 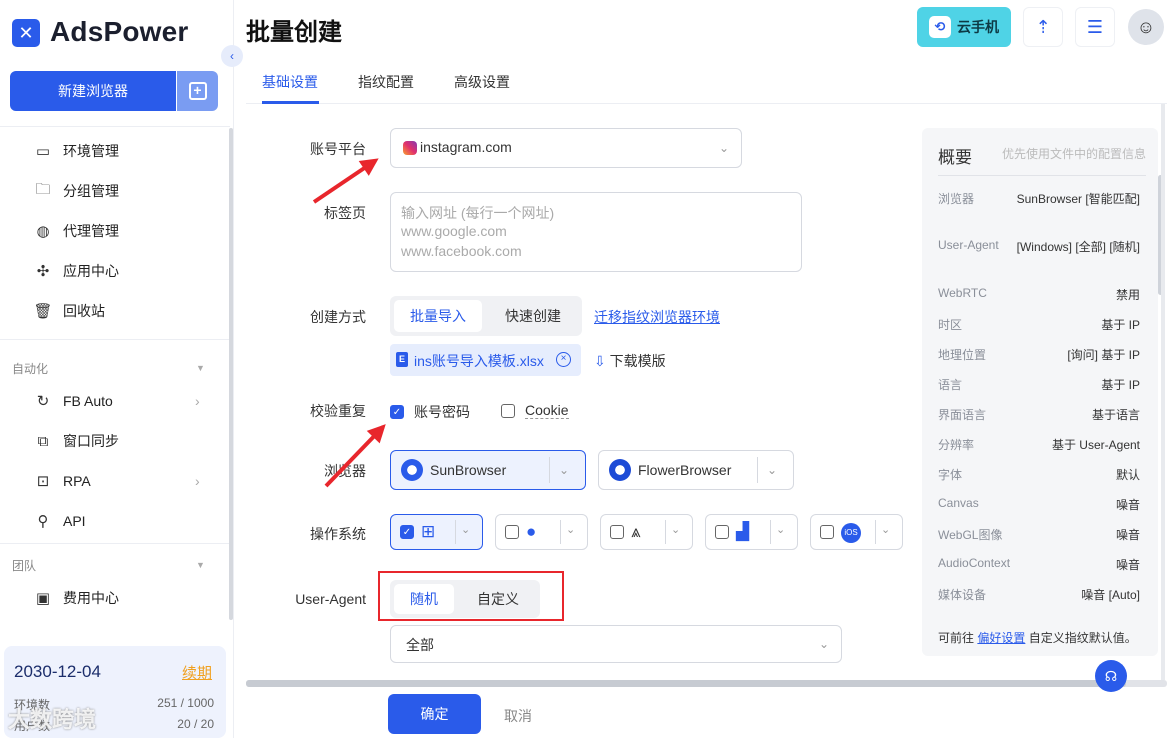 I want to click on summary-key: 浏览器, so click(x=956, y=199).